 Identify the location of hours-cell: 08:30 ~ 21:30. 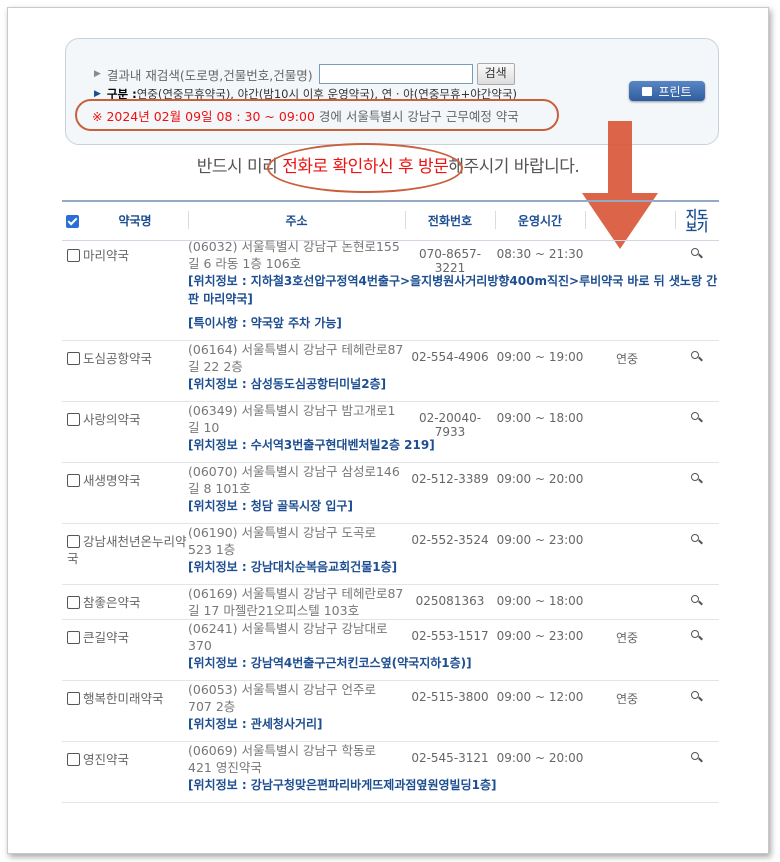
(540, 254).